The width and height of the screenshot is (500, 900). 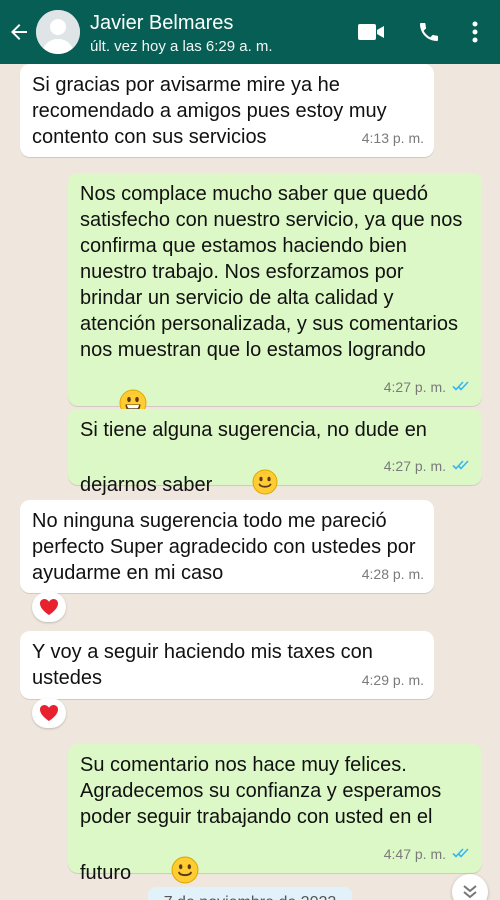 I want to click on back-button, so click(x=19, y=32).